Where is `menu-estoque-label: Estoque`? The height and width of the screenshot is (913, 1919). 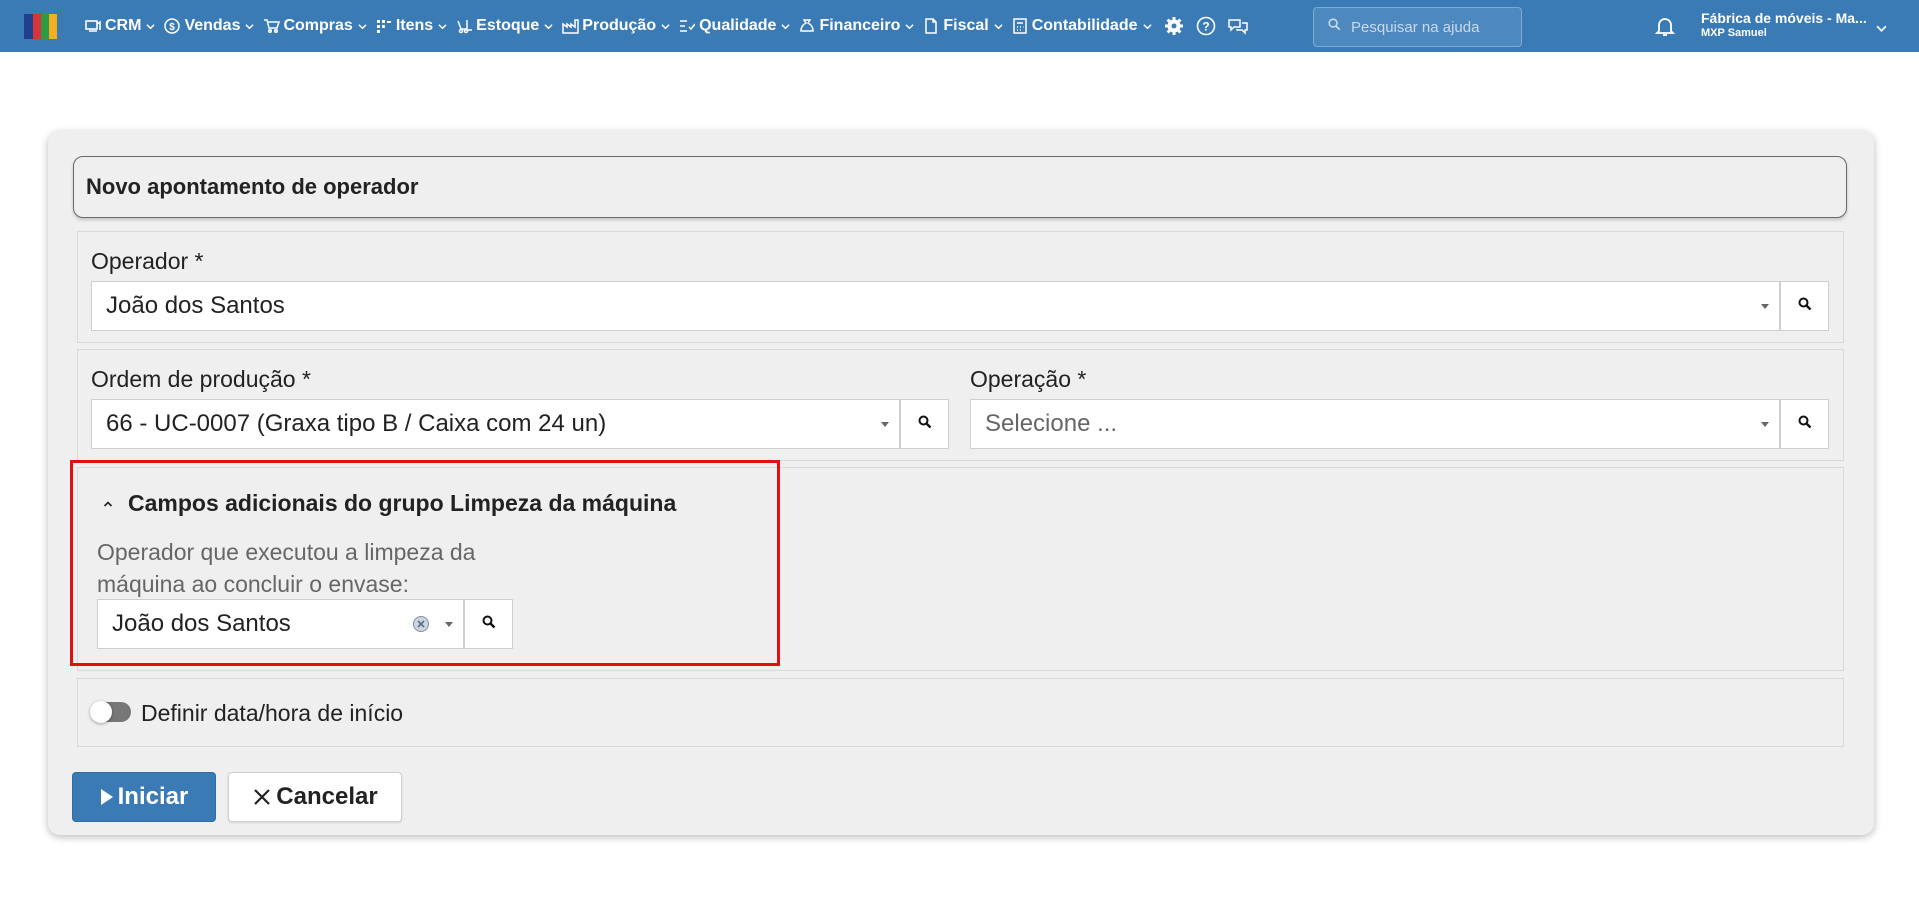 menu-estoque-label: Estoque is located at coordinates (508, 25).